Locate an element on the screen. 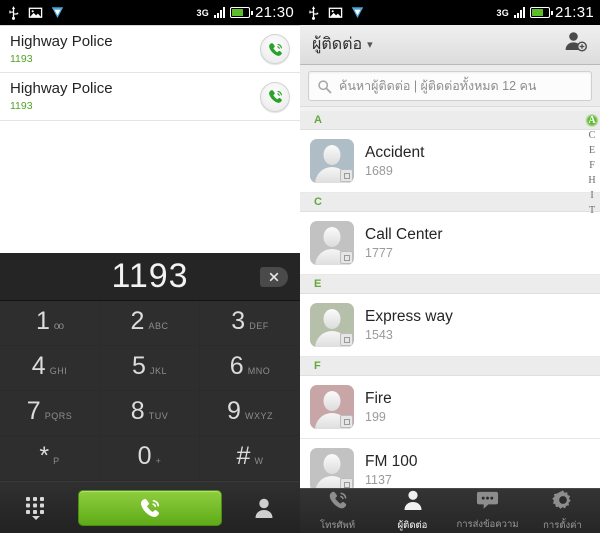 Image resolution: width=600 pixels, height=533 pixels. contact-info: Fire 199 is located at coordinates (378, 407).